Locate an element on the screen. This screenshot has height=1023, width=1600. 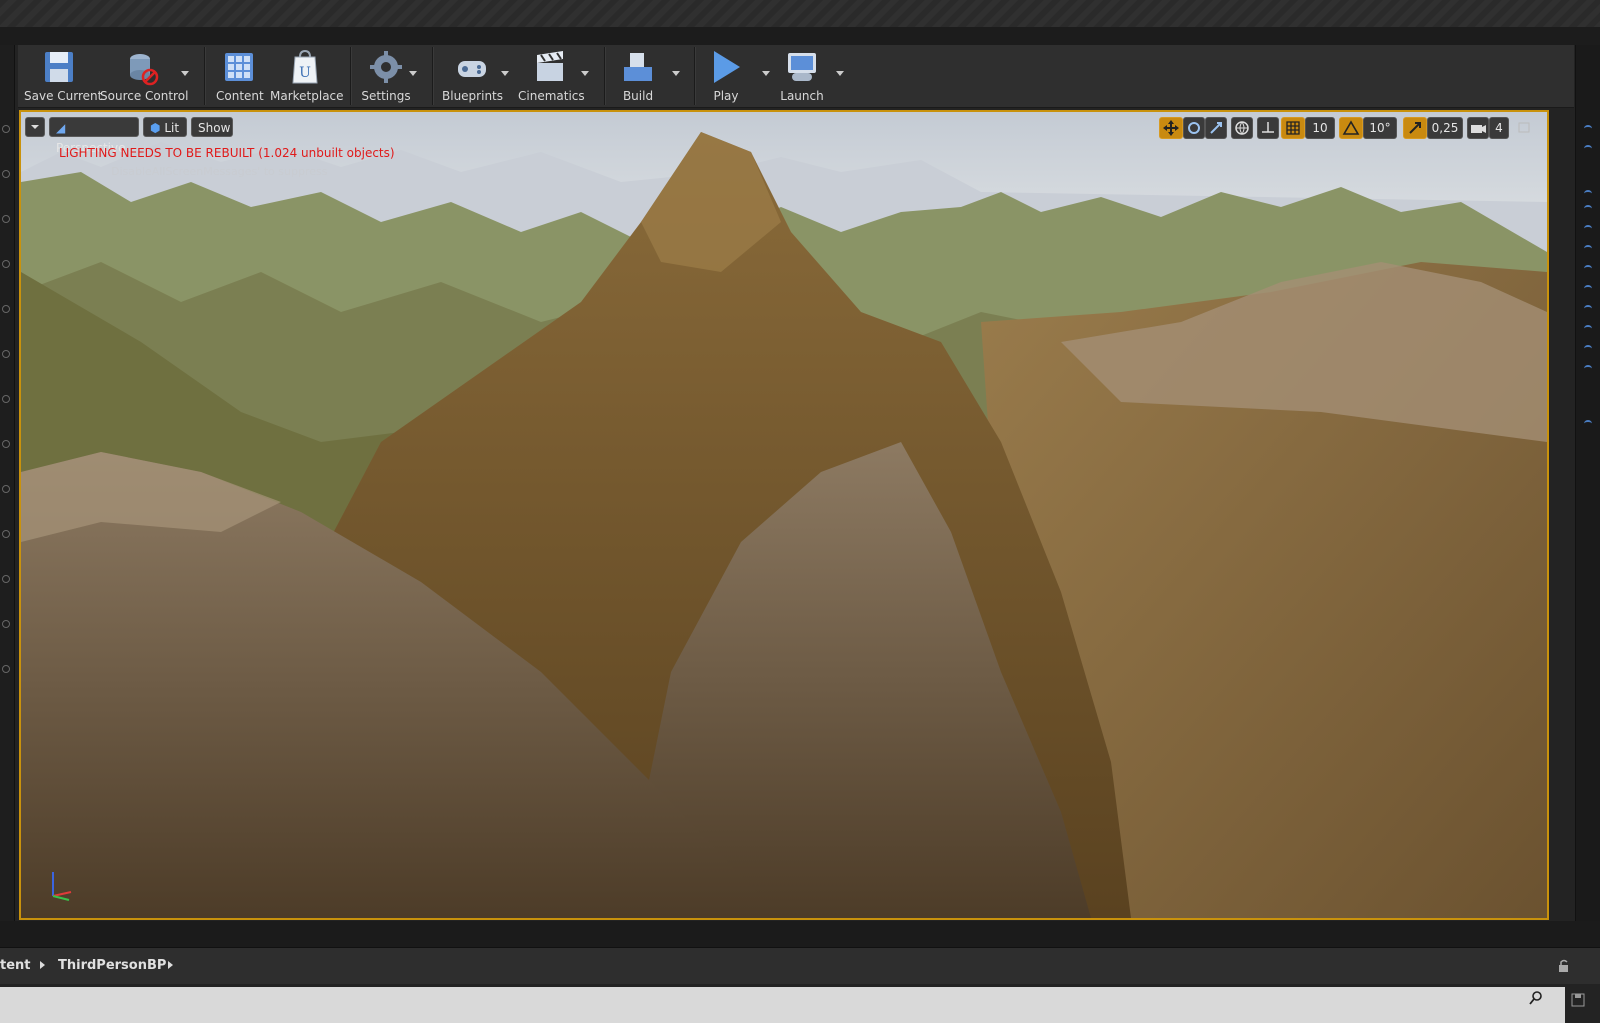
toolbar-label: Marketplace is located at coordinates (307, 96).